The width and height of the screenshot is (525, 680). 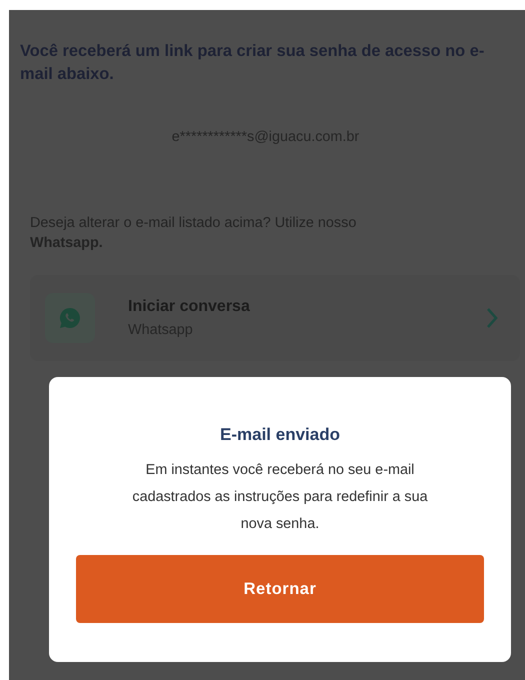 I want to click on return-button: Retornar, so click(x=280, y=589).